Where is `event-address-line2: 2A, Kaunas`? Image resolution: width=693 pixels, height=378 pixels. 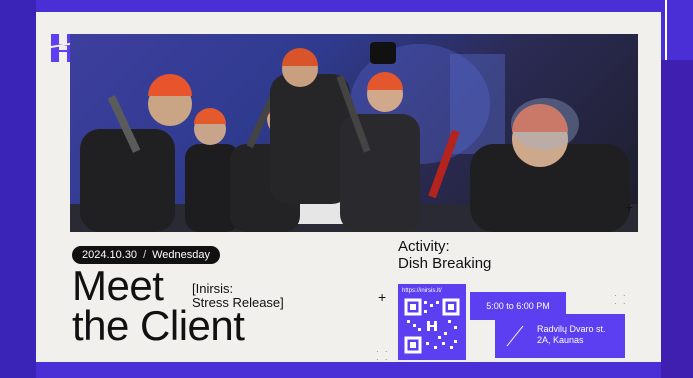 event-address-line2: 2A, Kaunas is located at coordinates (560, 340).